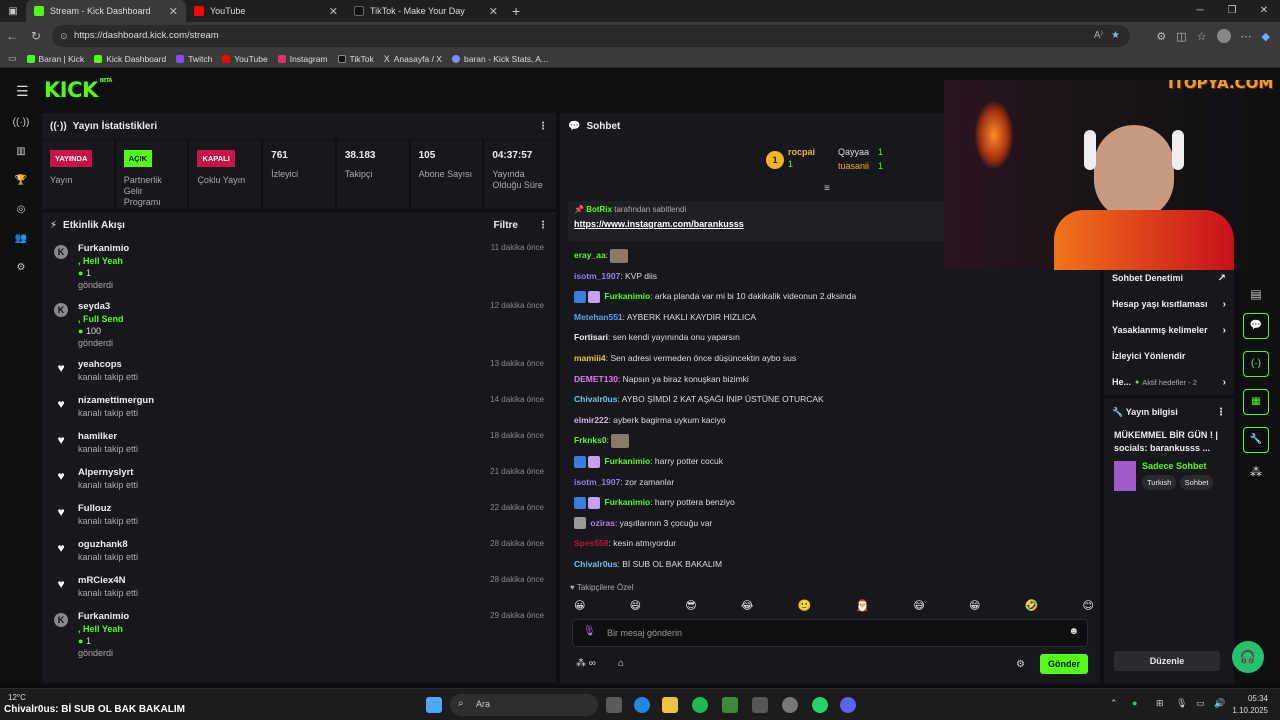  I want to click on minimize-button: ─, so click(1200, 11).